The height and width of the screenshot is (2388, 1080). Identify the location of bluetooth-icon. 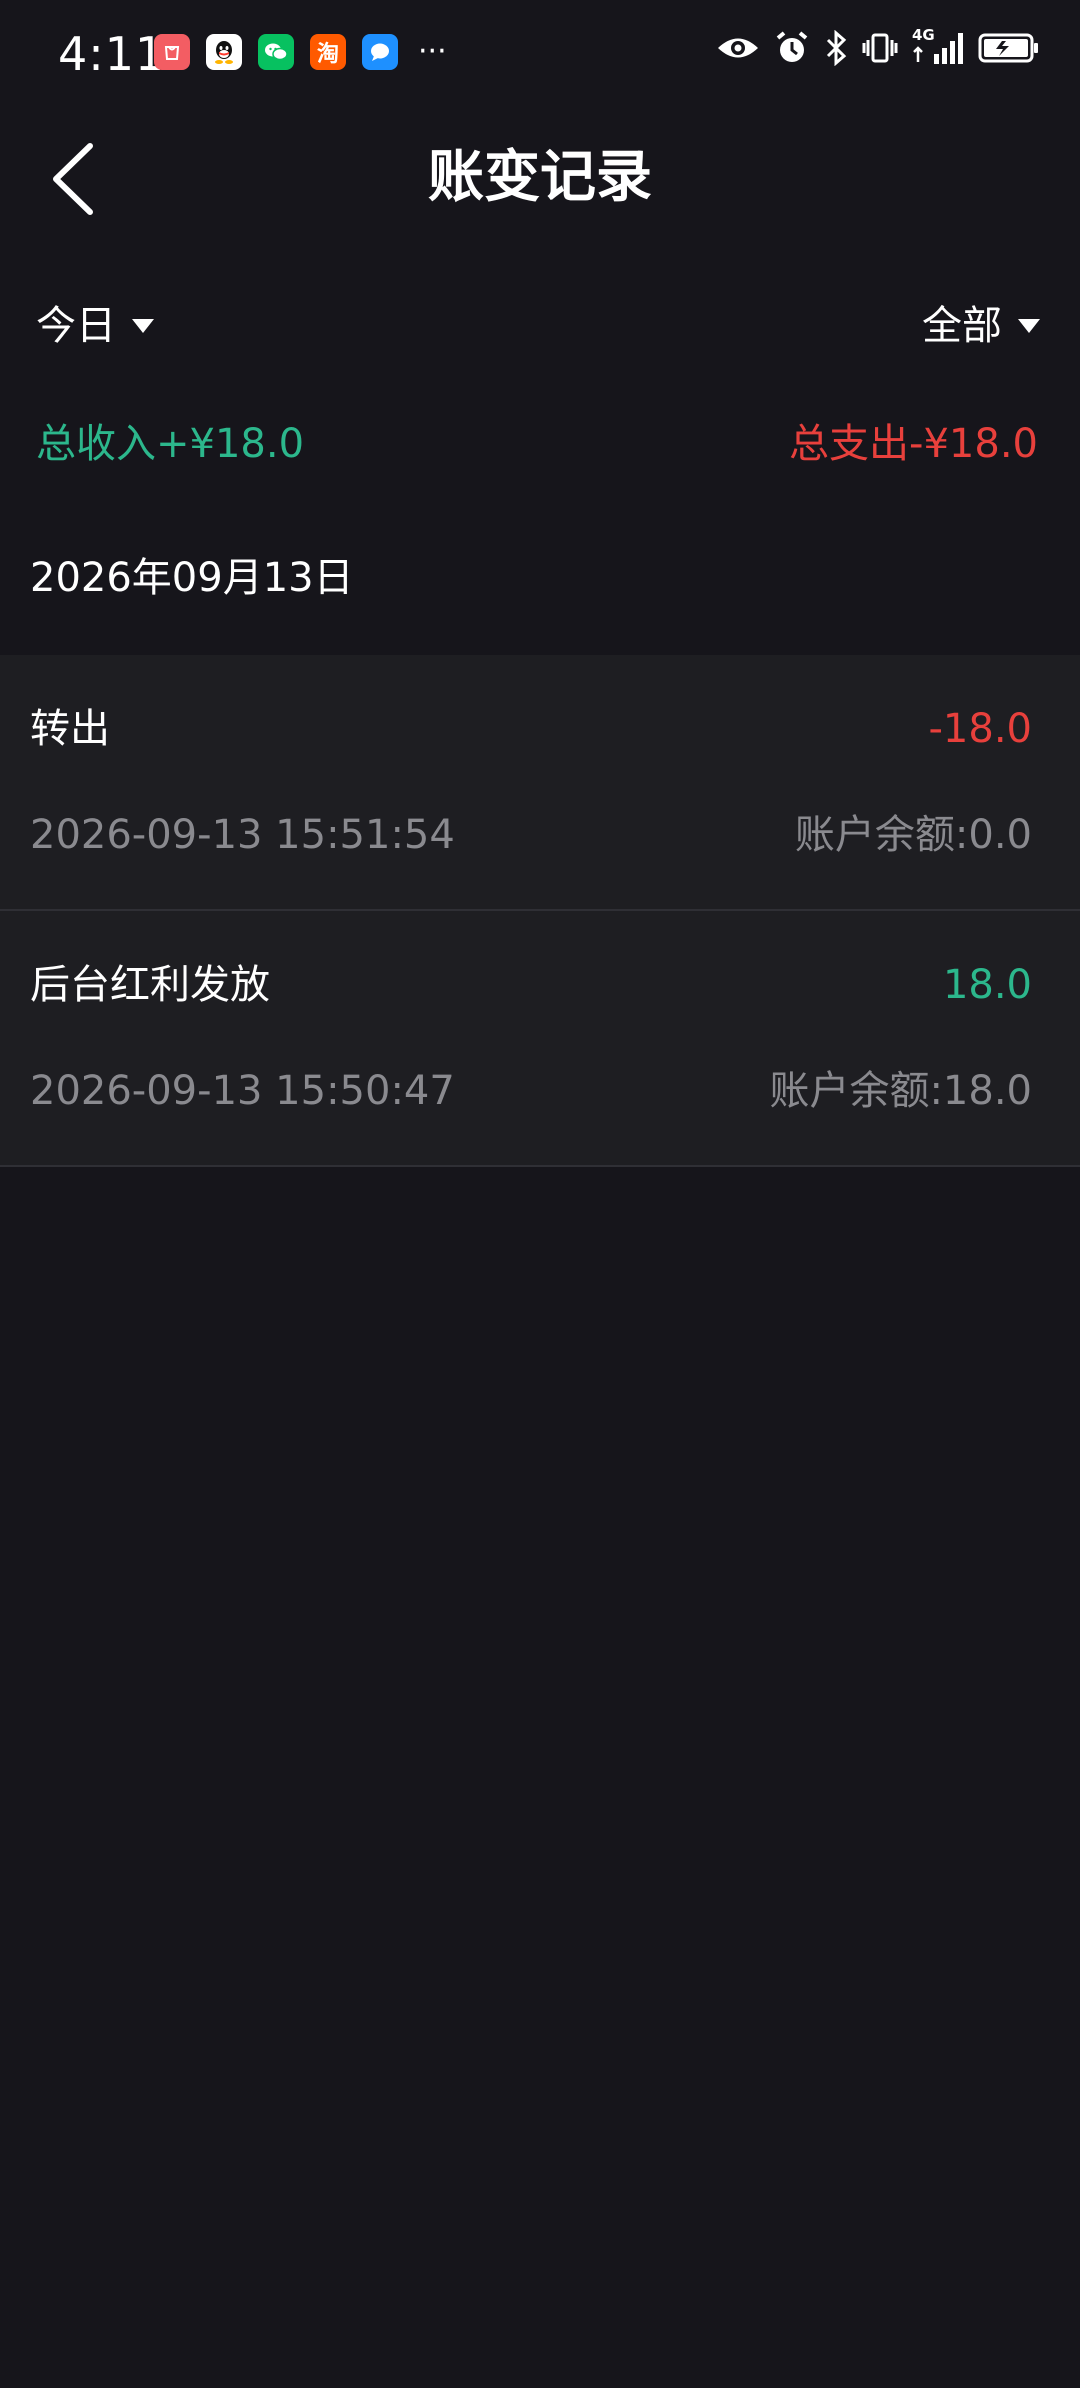
(836, 48).